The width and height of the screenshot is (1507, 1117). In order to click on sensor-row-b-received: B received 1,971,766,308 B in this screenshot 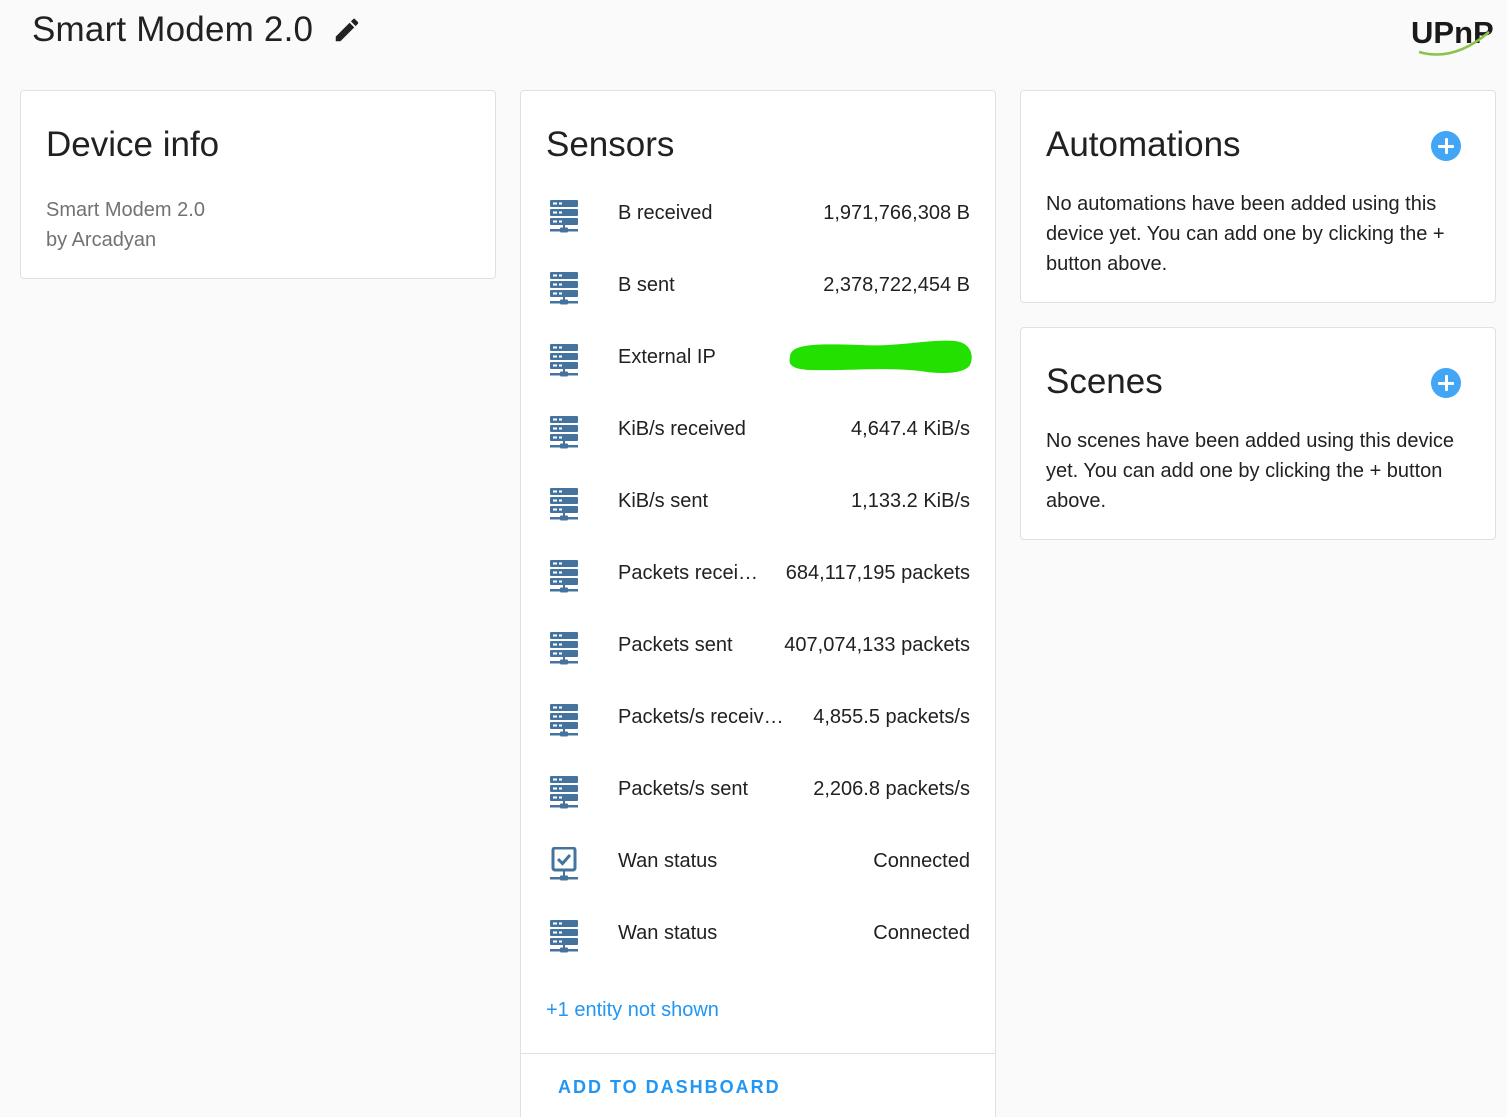, I will do `click(758, 213)`.